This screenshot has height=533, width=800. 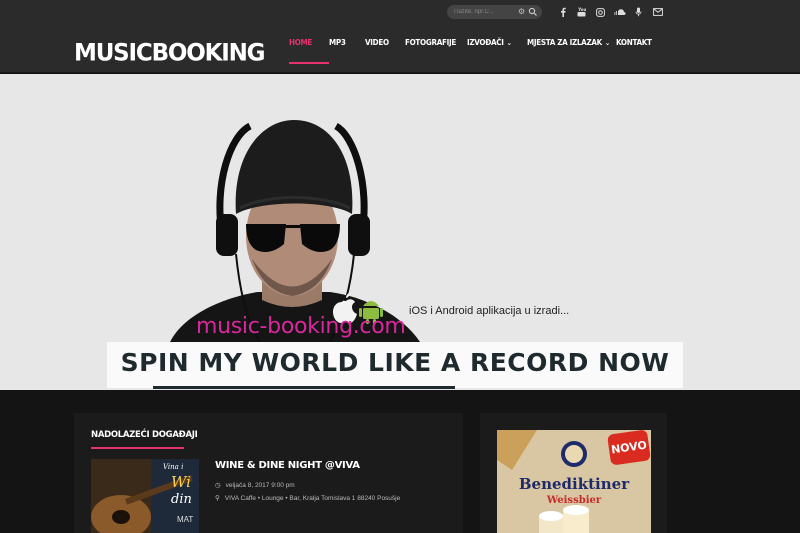 What do you see at coordinates (533, 12) in the screenshot?
I see `search-icon` at bounding box center [533, 12].